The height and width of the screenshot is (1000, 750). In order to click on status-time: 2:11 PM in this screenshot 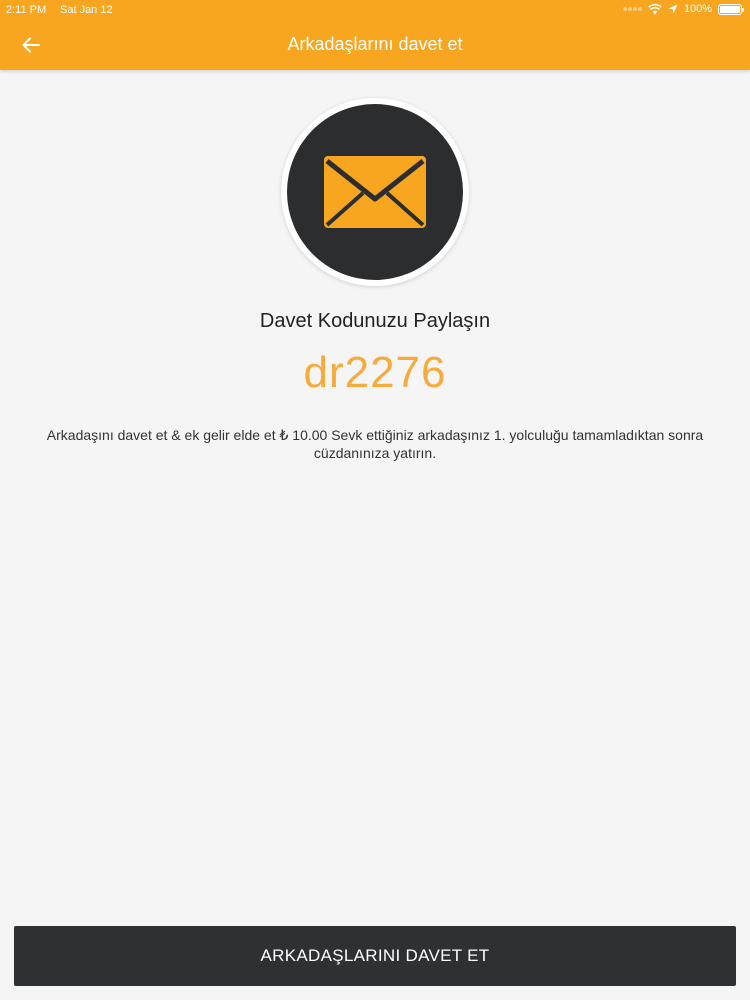, I will do `click(26, 10)`.